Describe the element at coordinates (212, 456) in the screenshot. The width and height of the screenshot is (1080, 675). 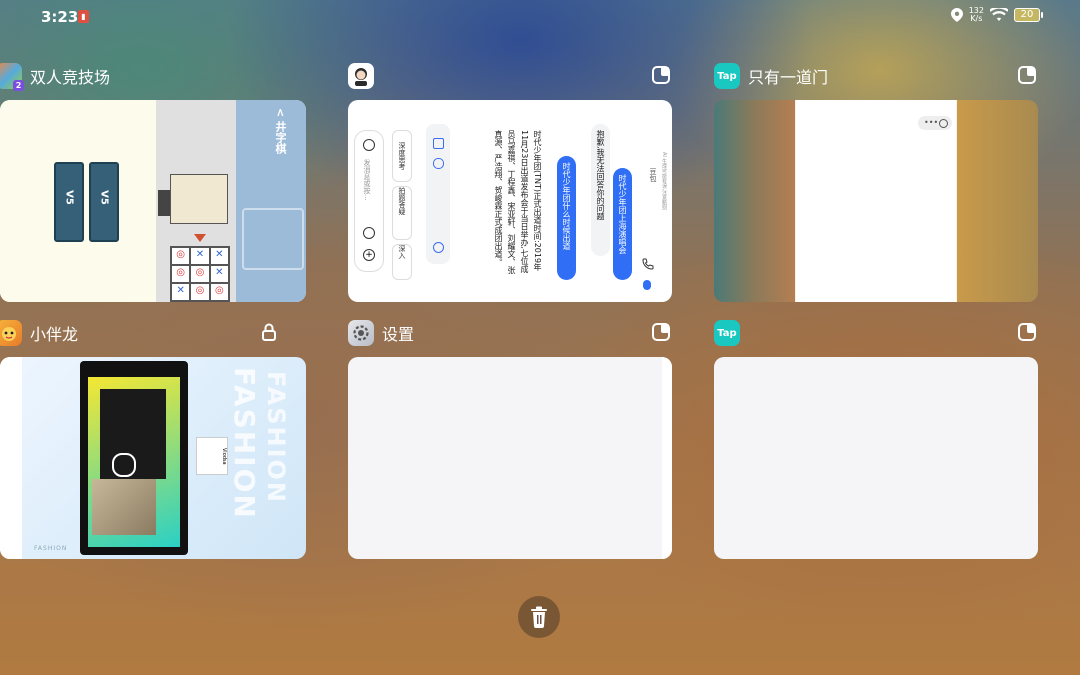
I see `brand-card: Viodsa` at that location.